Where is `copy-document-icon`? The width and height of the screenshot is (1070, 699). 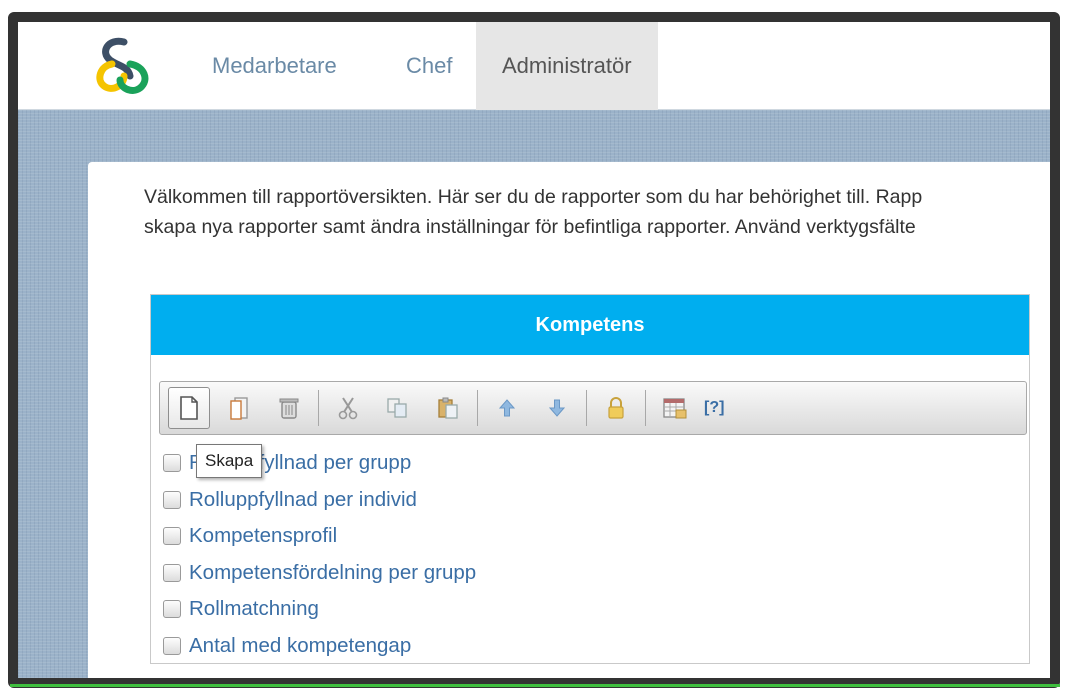 copy-document-icon is located at coordinates (239, 408).